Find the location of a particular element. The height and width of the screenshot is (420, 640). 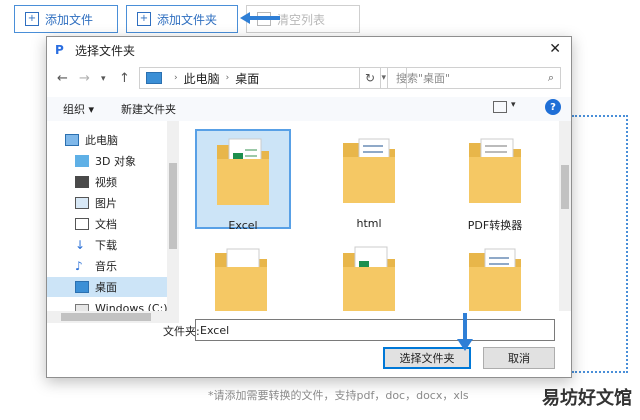

sidebar-item-label: 视频 is located at coordinates (106, 182).